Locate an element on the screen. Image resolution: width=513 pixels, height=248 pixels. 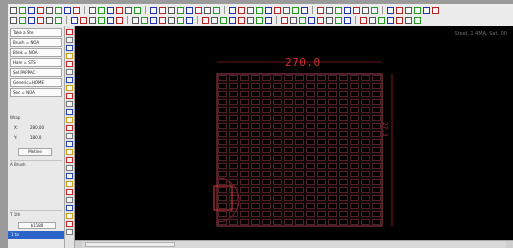
scrollbar-thumb is located at coordinates (130, 244).